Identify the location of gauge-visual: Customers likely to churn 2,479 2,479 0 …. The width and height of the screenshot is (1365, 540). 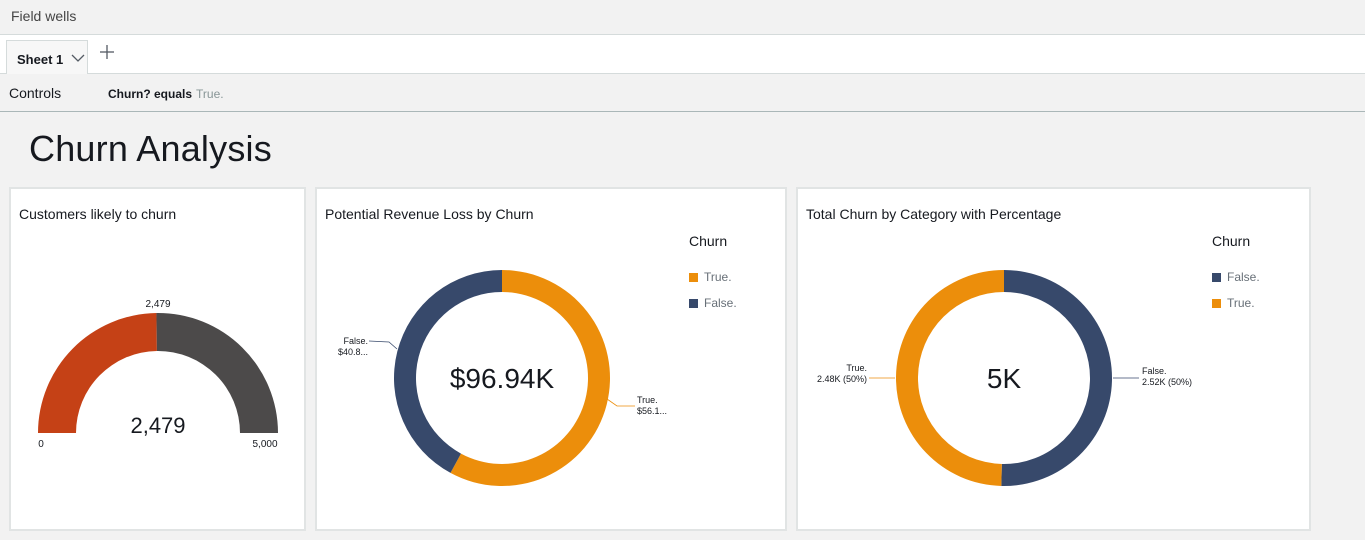
(157, 359).